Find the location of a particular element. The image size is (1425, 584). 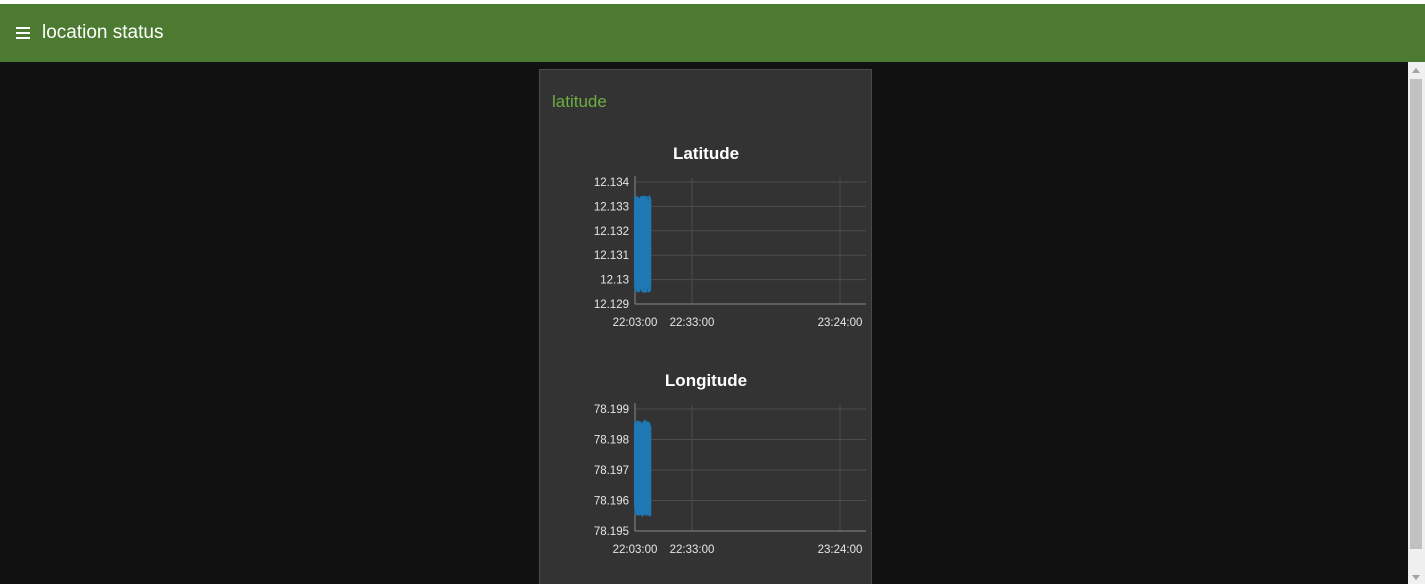

scroll-down-arrow-icon is located at coordinates (1416, 577).